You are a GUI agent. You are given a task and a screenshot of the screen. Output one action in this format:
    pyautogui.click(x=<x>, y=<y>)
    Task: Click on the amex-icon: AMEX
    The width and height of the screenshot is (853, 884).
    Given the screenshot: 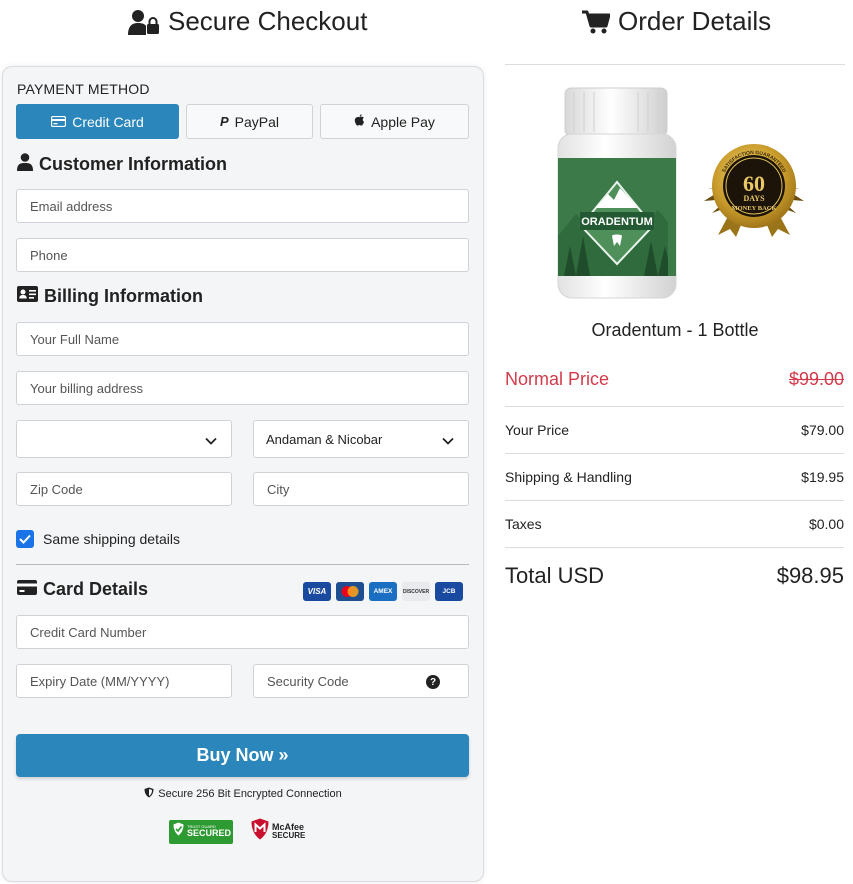 What is the action you would take?
    pyautogui.click(x=383, y=591)
    